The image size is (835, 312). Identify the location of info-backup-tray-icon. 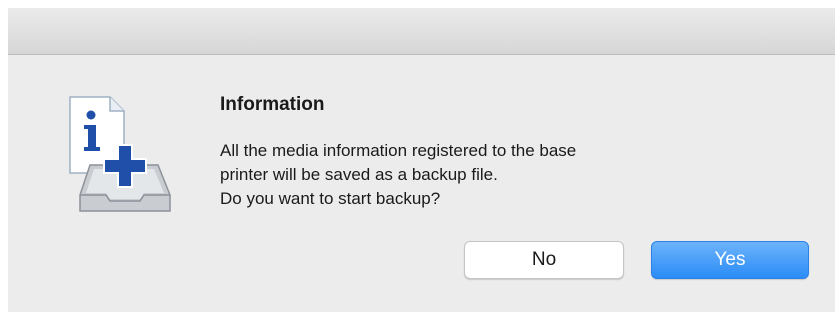
(120, 154).